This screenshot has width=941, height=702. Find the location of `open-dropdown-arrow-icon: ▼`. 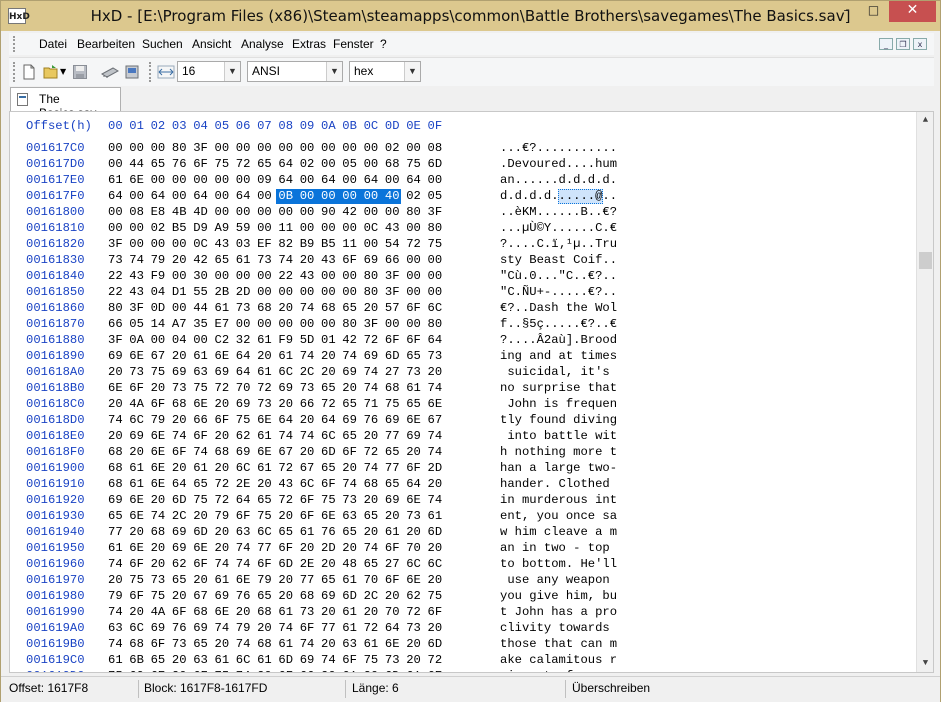

open-dropdown-arrow-icon: ▼ is located at coordinates (64, 72).